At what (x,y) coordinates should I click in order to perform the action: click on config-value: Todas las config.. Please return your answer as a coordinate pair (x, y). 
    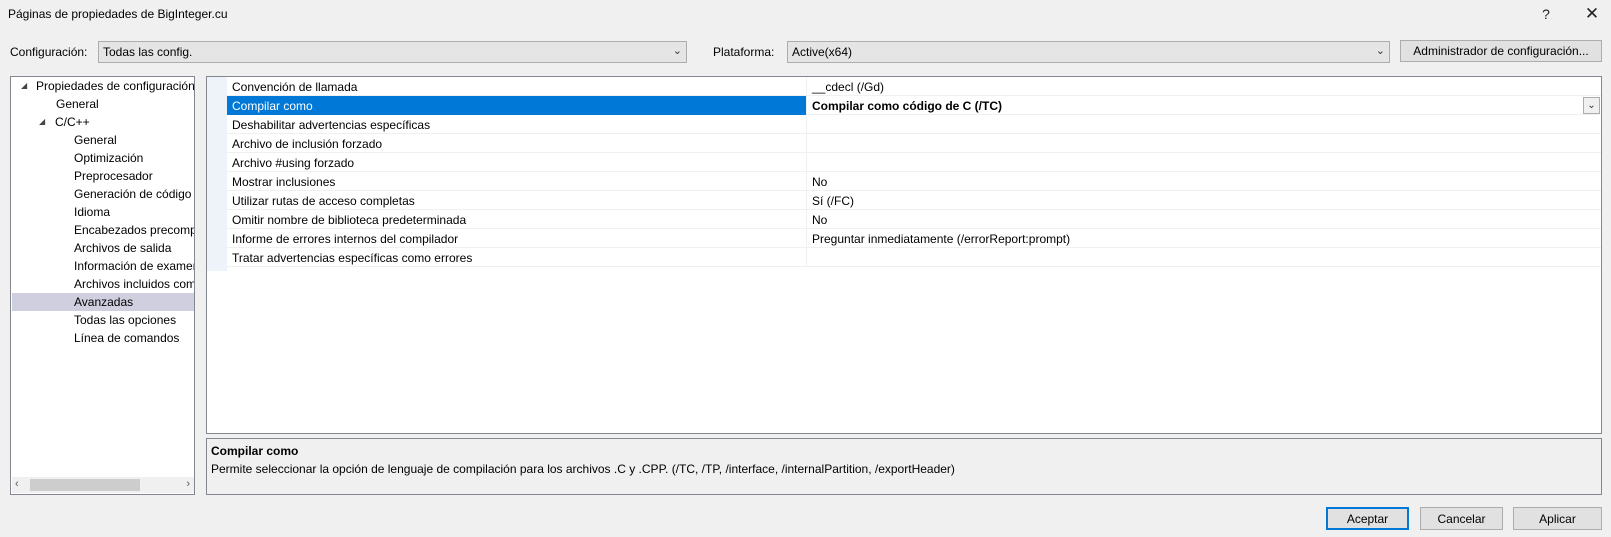
    Looking at the image, I should click on (148, 52).